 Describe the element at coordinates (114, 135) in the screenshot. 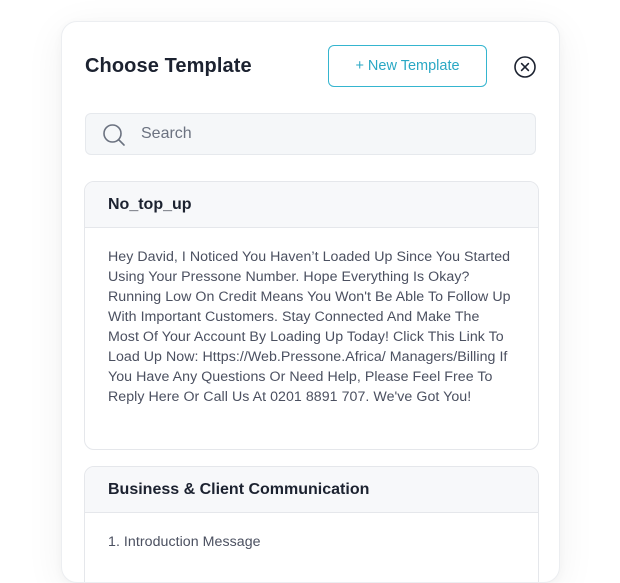

I see `search-icon` at that location.